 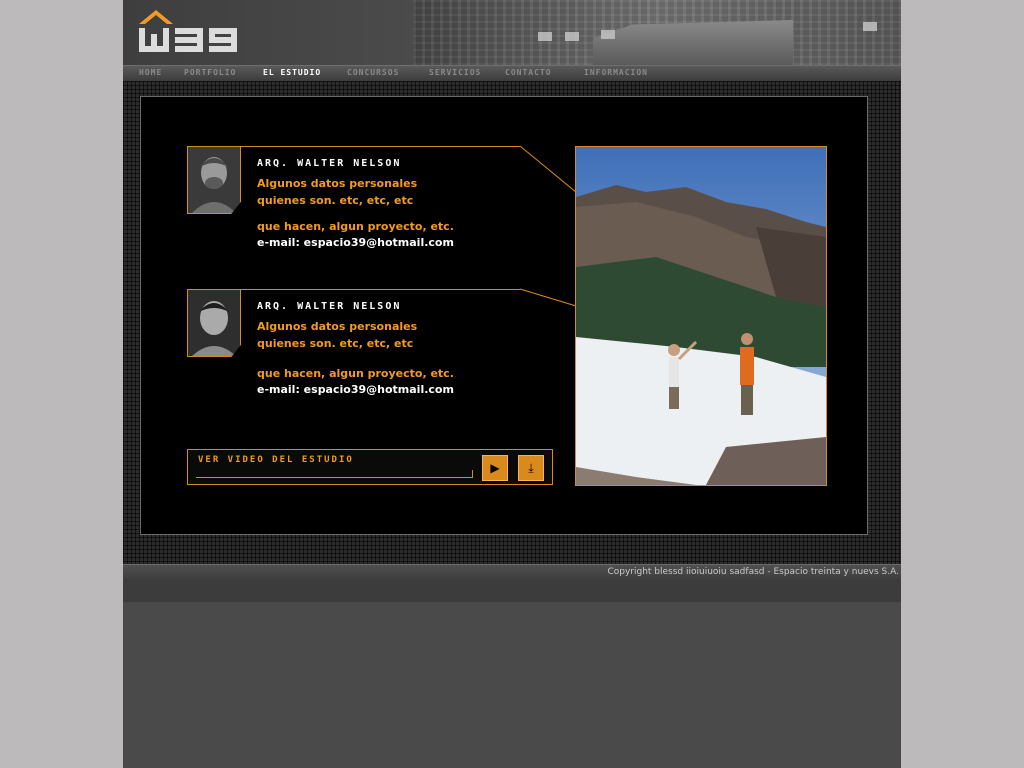 I want to click on video-label: VER VIDEO DEL ESTUDIO, so click(x=276, y=460).